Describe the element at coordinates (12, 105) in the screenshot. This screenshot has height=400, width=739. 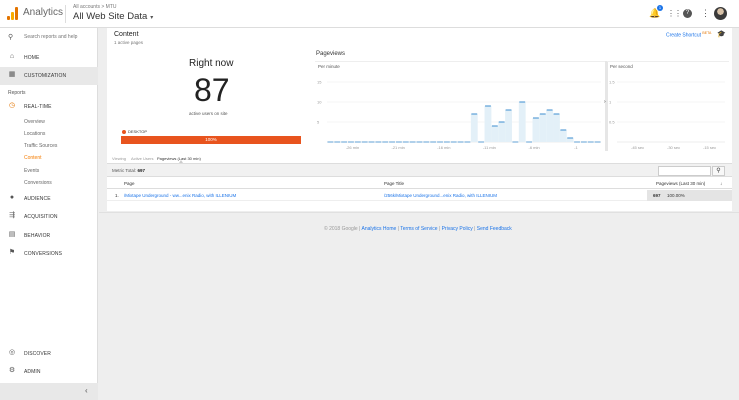
I see `clock-icon: ◷` at that location.